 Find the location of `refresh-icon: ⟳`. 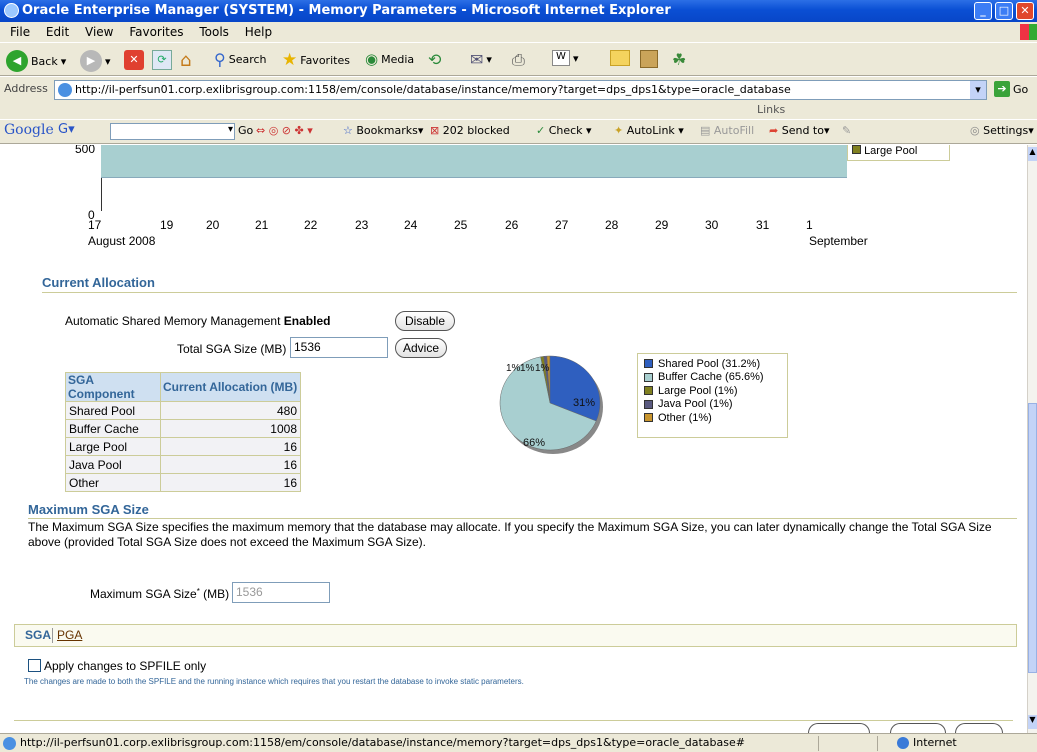

refresh-icon: ⟳ is located at coordinates (162, 60).